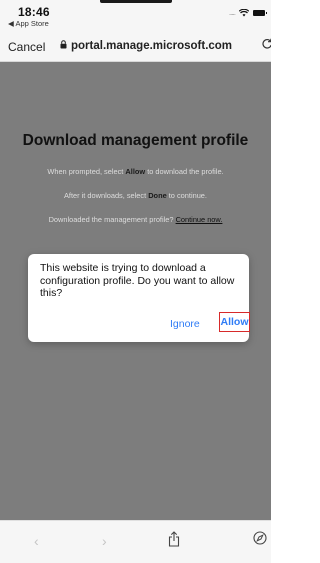  What do you see at coordinates (34, 12) in the screenshot?
I see `status-time: 18:46` at bounding box center [34, 12].